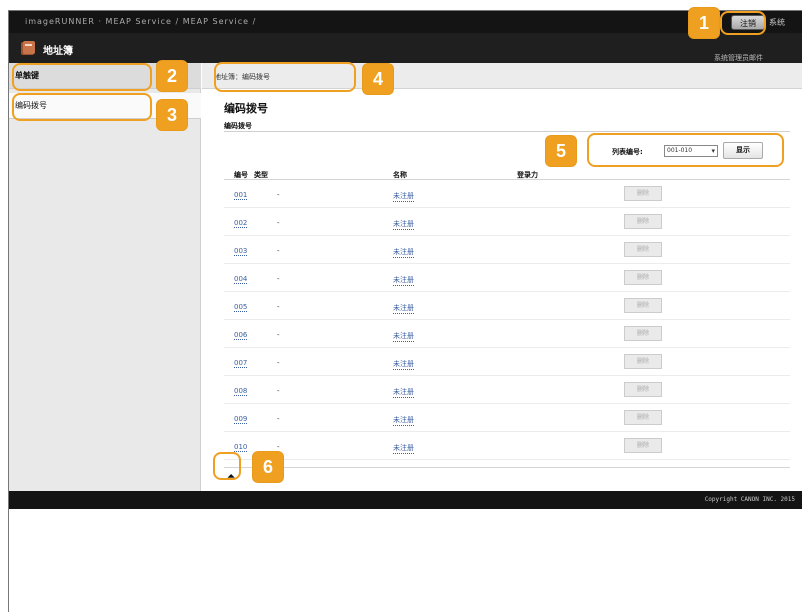 This screenshot has height=612, width=802. What do you see at coordinates (241, 195) in the screenshot?
I see `entry-number-link: 001` at bounding box center [241, 195].